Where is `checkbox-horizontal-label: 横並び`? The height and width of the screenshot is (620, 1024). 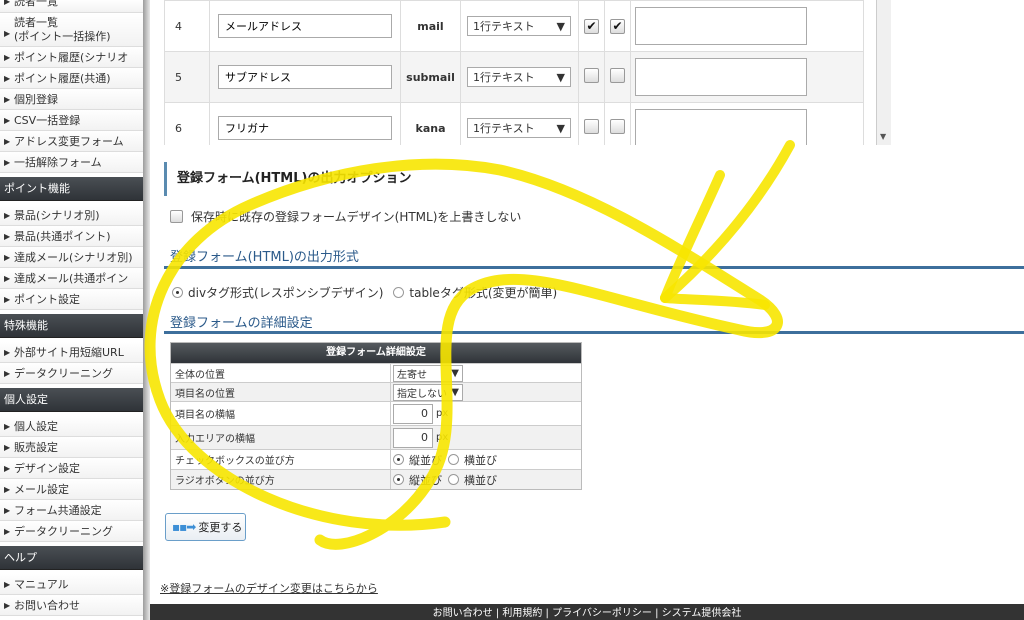
checkbox-horizontal-label: 横並び is located at coordinates (480, 460).